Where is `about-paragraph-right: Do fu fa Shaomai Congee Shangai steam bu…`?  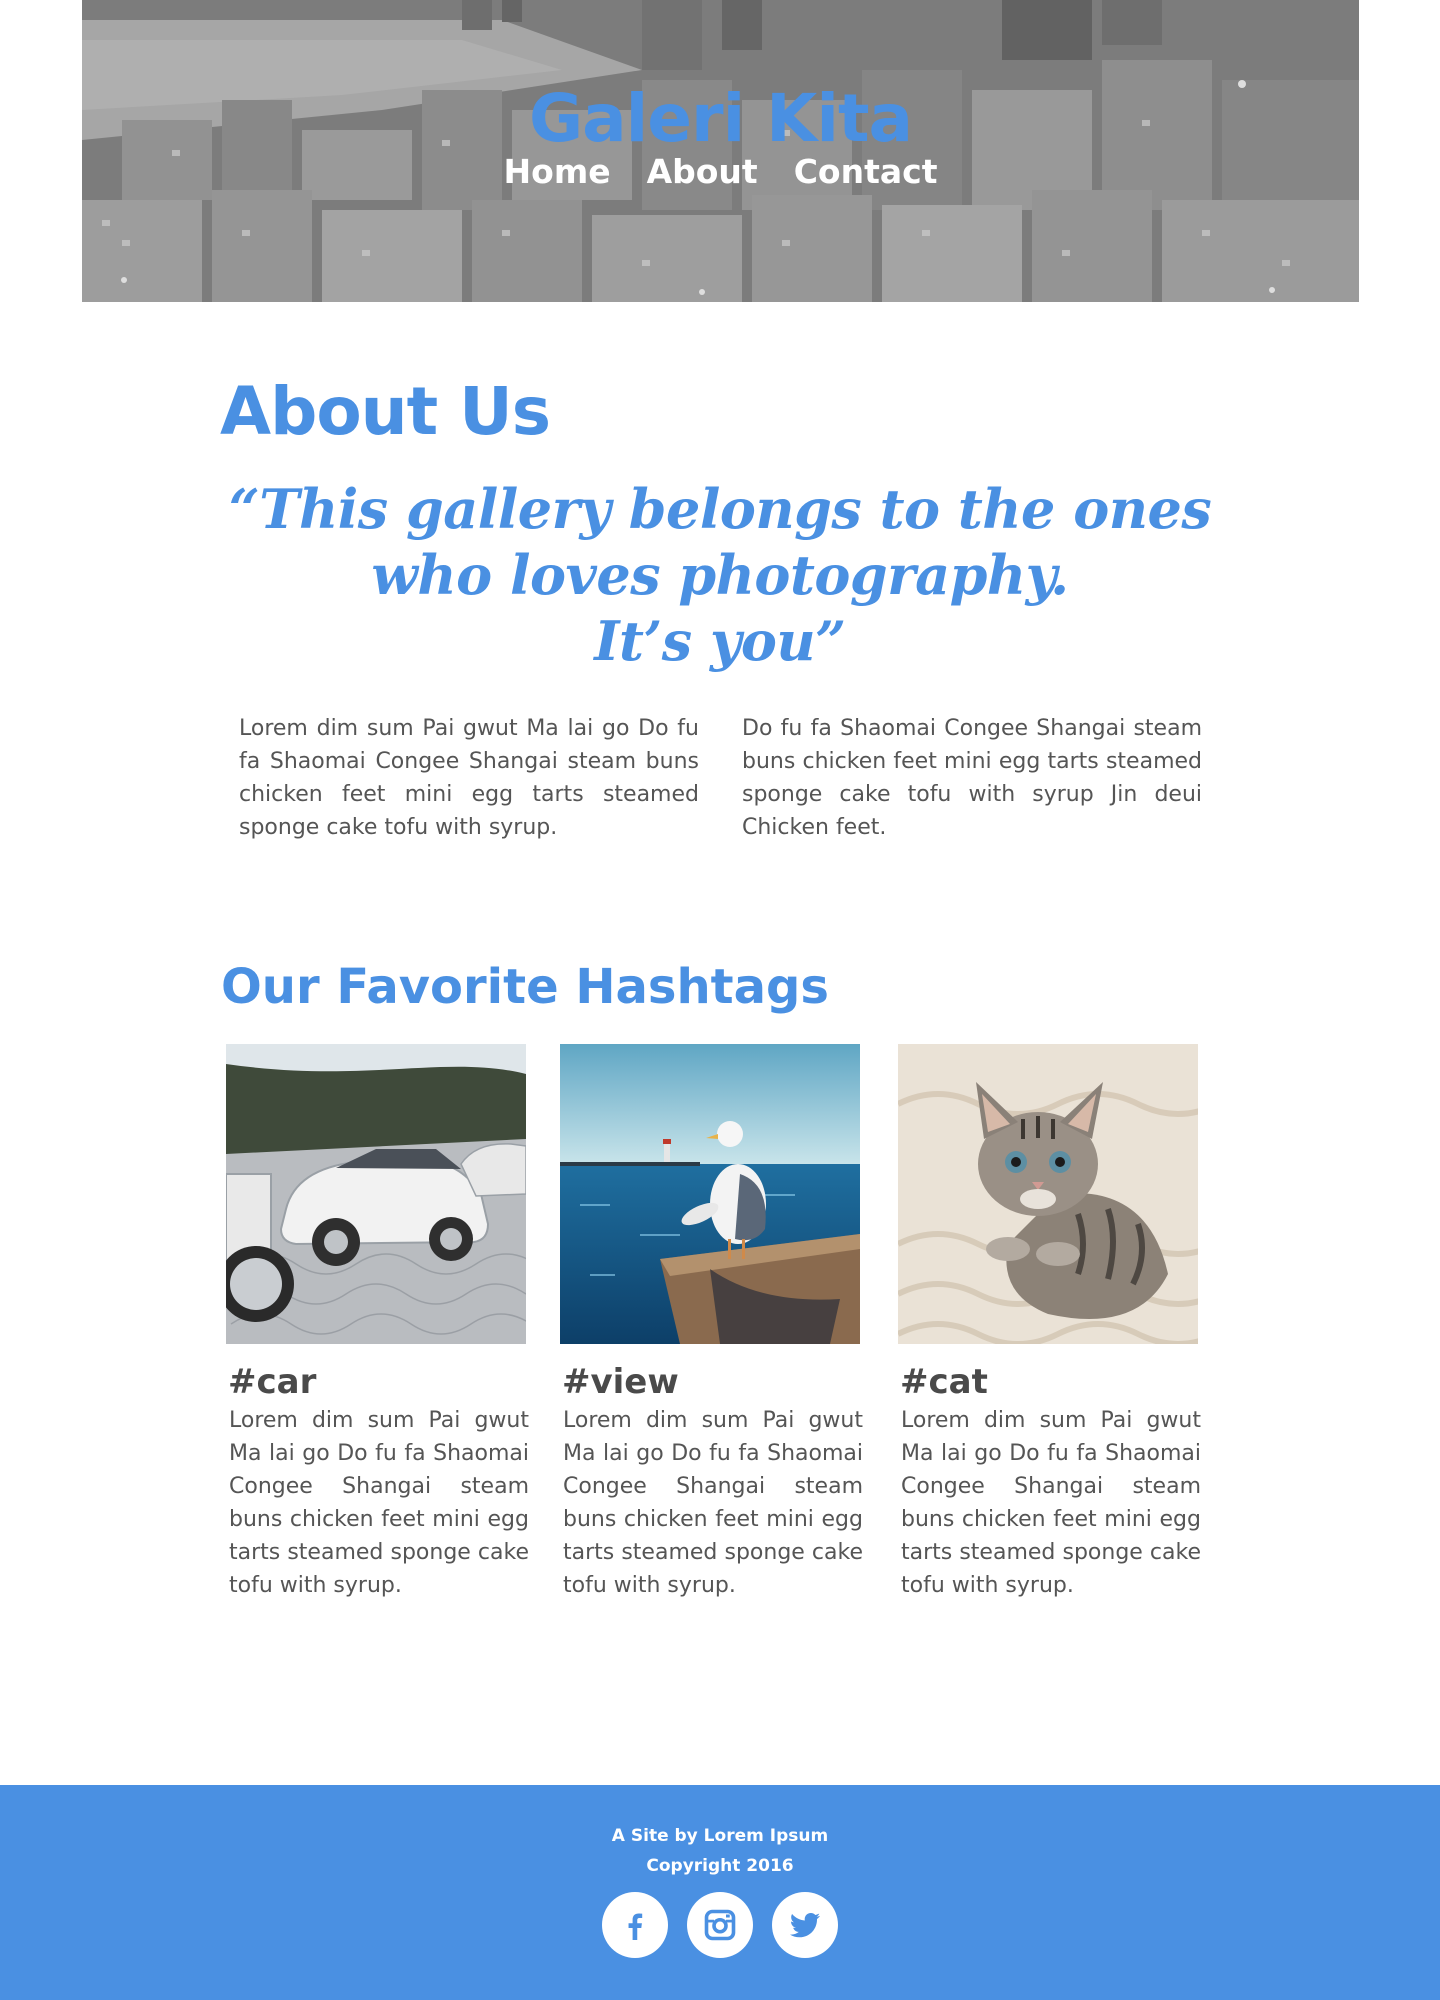
about-paragraph-right: Do fu fa Shaomai Congee Shangai steam bu… is located at coordinates (972, 778).